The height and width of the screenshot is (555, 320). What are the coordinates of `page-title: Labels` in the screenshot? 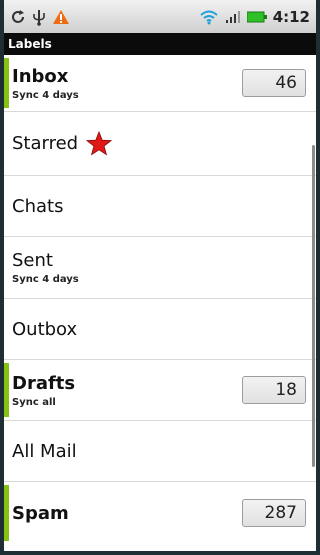 It's located at (30, 44).